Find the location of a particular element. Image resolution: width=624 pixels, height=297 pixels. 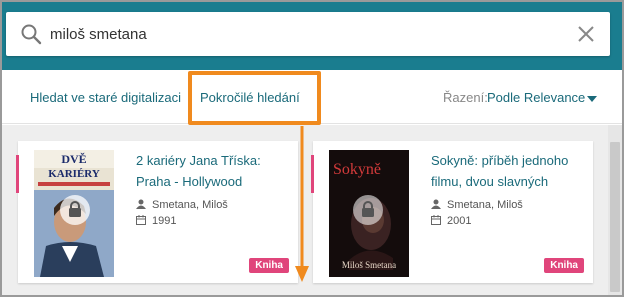

book-cover: Sokyně Miloš Smetana is located at coordinates (369, 213).